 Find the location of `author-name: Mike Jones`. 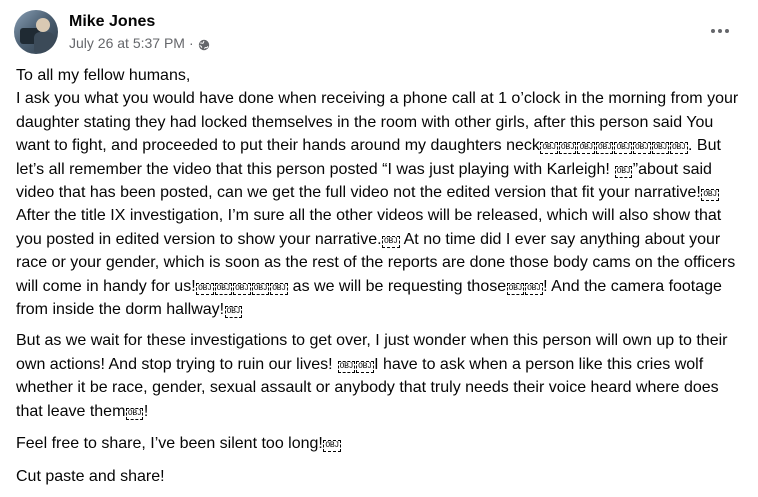

author-name: Mike Jones is located at coordinates (139, 22).